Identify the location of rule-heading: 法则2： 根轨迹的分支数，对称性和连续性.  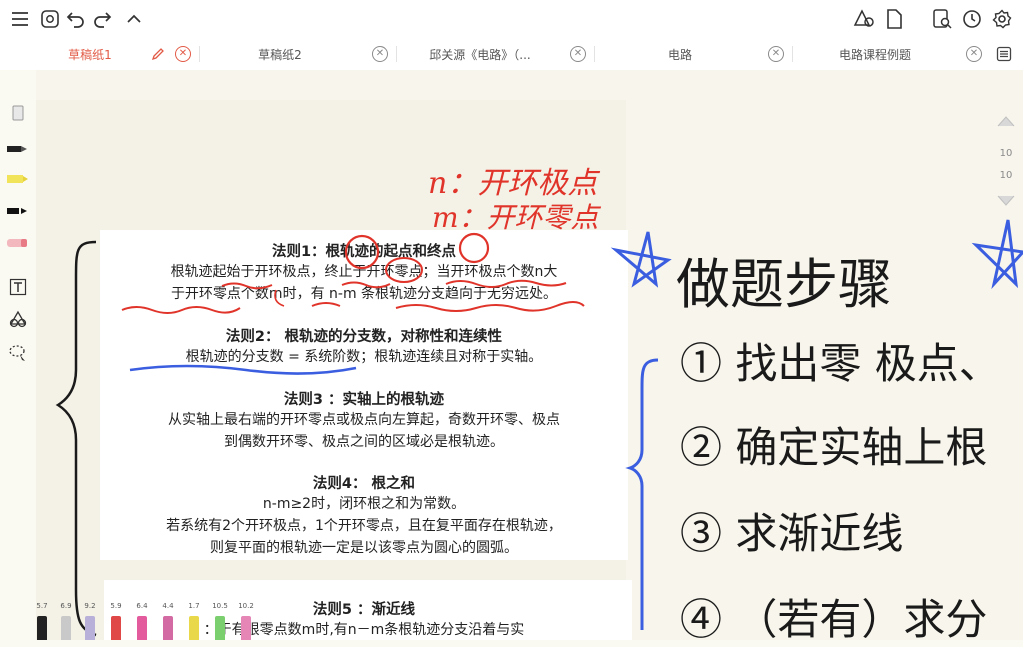
(364, 337).